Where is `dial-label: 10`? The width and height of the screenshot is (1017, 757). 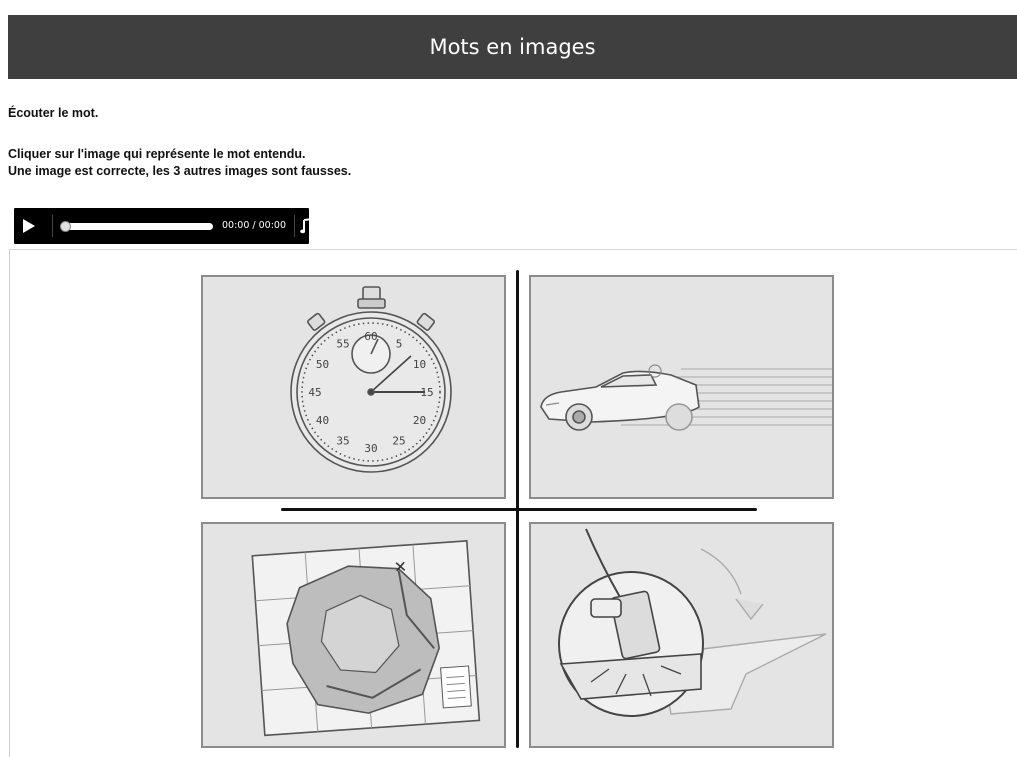 dial-label: 10 is located at coordinates (419, 364).